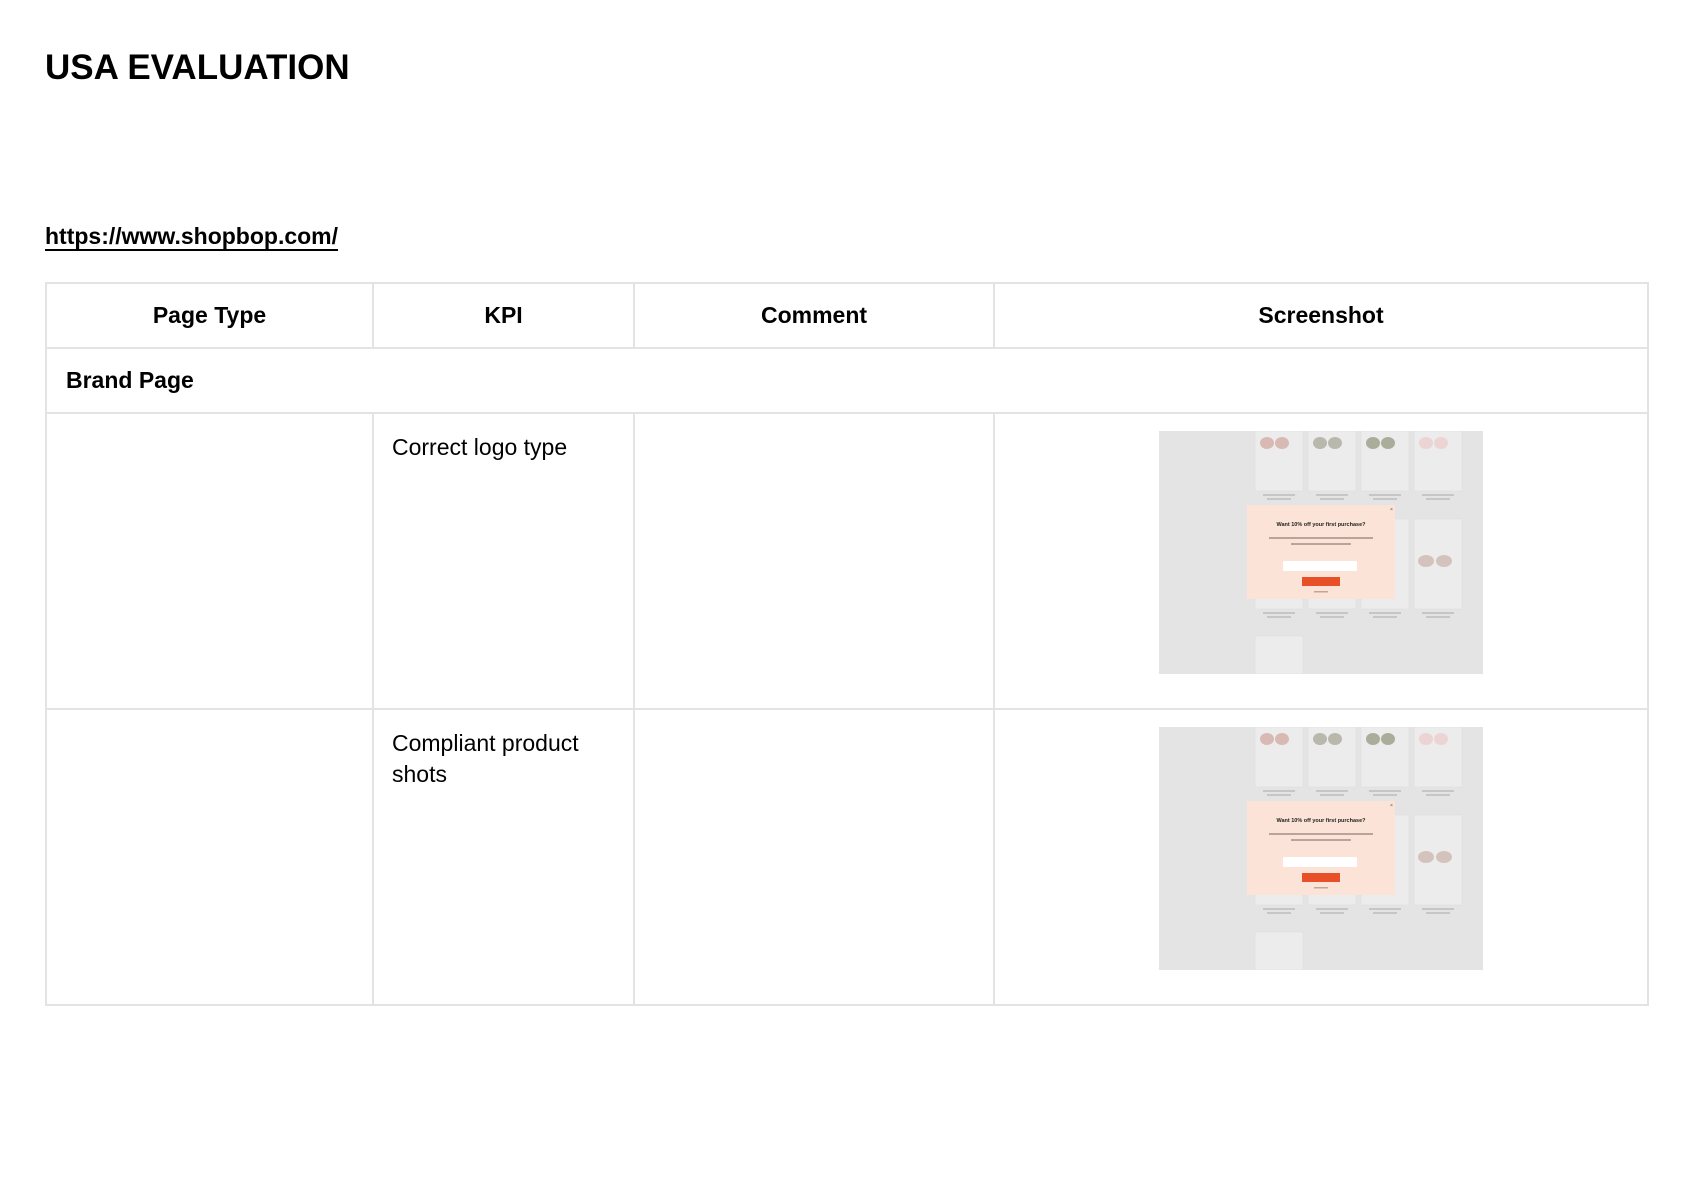  I want to click on shopbop-url-link: https://www.shopbop.com/, so click(191, 236).